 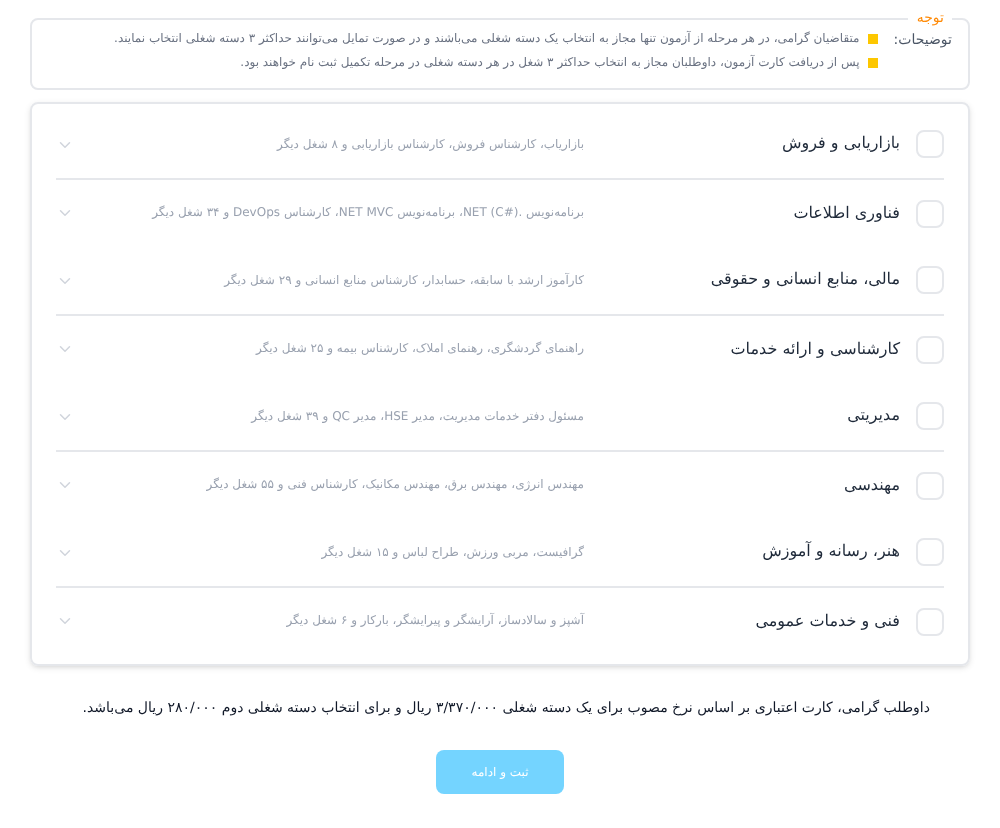 What do you see at coordinates (840, 144) in the screenshot?
I see `category-title: بازاریابی و فروش` at bounding box center [840, 144].